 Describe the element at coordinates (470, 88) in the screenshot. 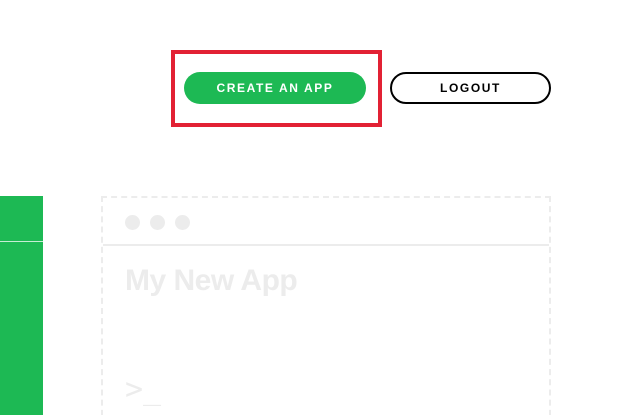

I see `logout-button: LOGOUT` at that location.